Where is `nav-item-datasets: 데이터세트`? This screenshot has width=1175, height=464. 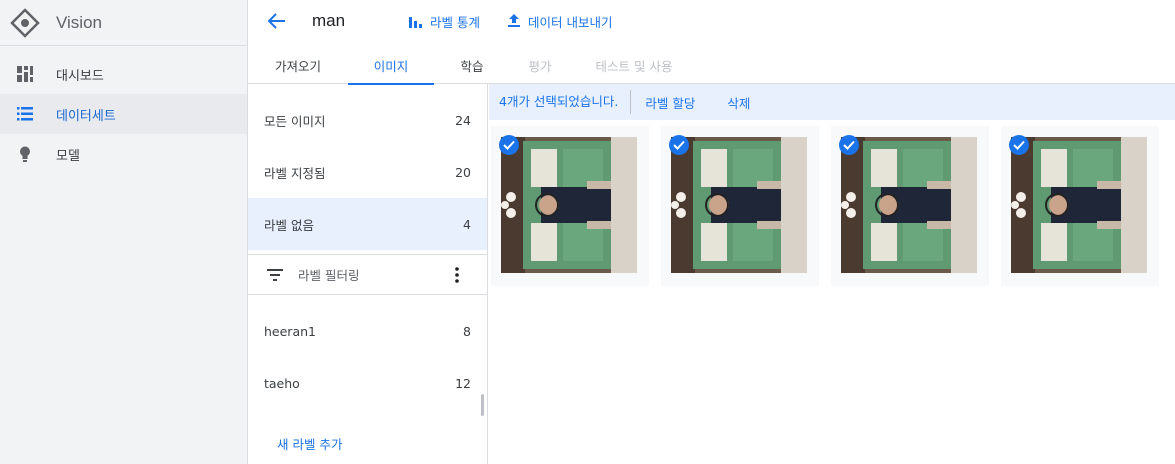 nav-item-datasets: 데이터세트 is located at coordinates (123, 114).